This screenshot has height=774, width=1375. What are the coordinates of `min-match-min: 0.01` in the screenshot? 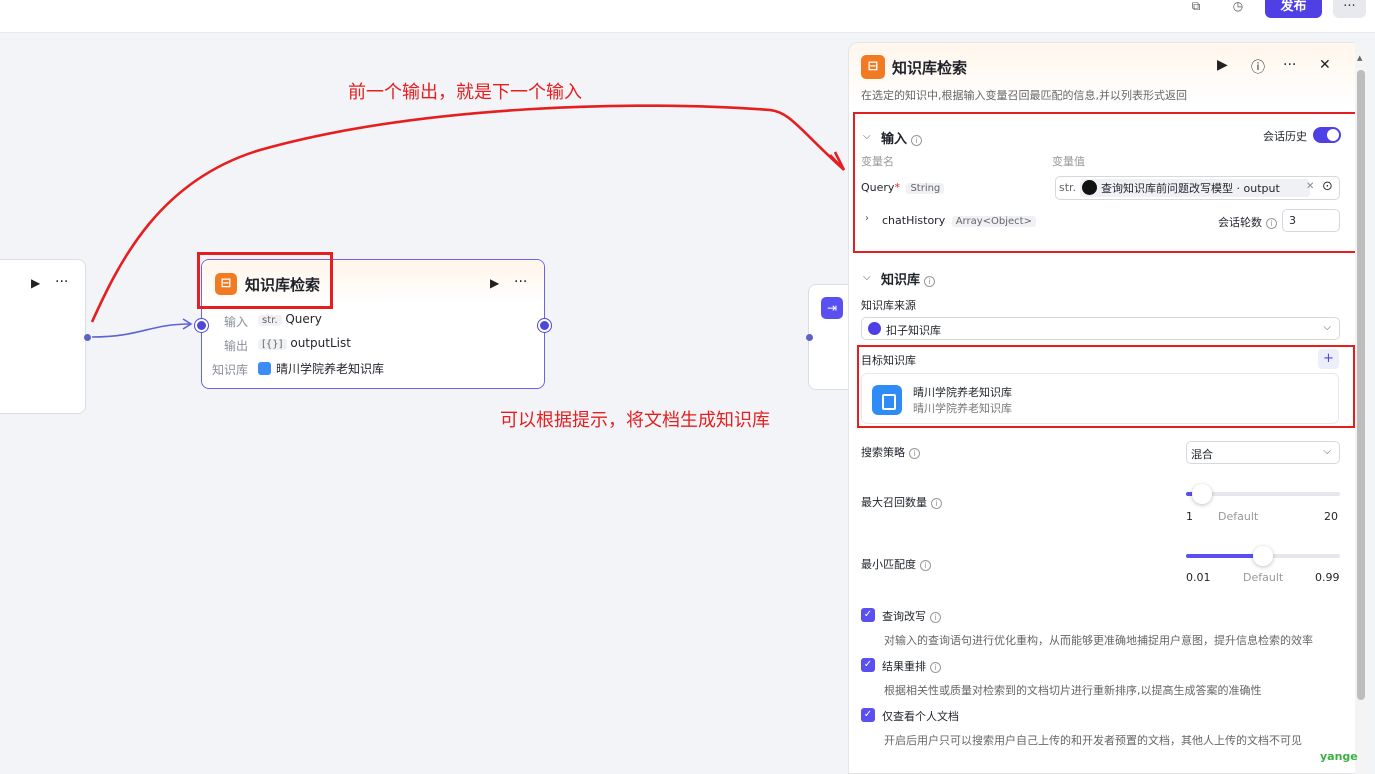 It's located at (1198, 577).